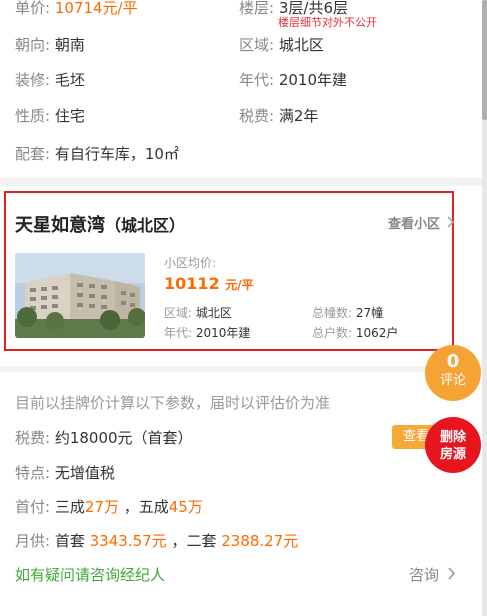 This screenshot has width=487, height=616. What do you see at coordinates (377, 333) in the screenshot?
I see `community-households-value: 1062户` at bounding box center [377, 333].